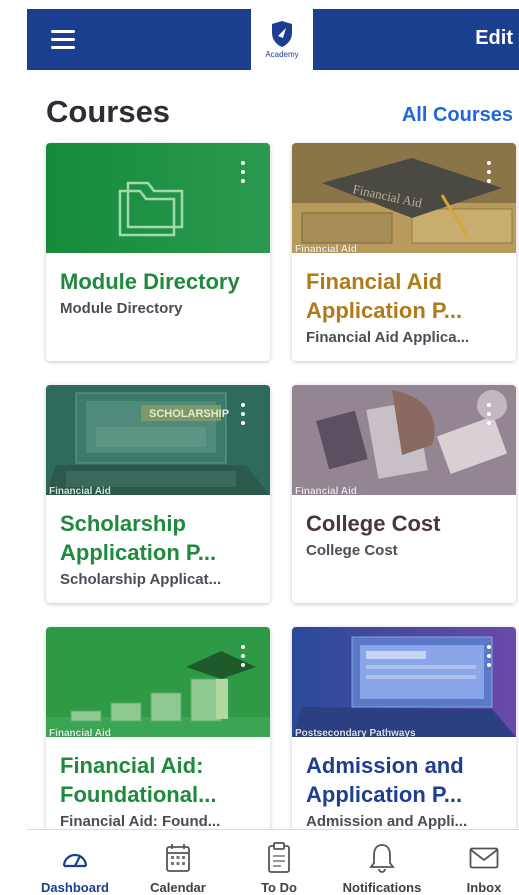 The height and width of the screenshot is (895, 519). Describe the element at coordinates (282, 54) in the screenshot. I see `logo-text: Academy` at that location.